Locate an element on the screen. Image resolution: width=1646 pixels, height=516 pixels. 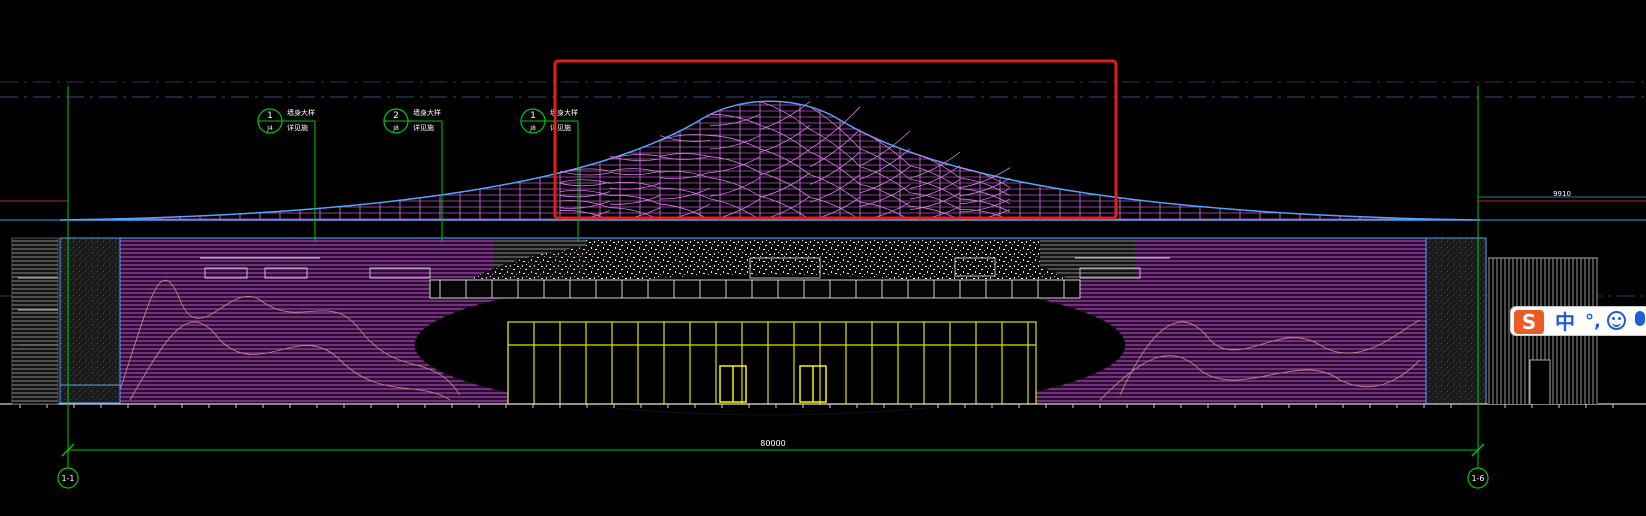
wall-section-callout-1: 1 J4 墙身大样 详见施 is located at coordinates (286, 175).